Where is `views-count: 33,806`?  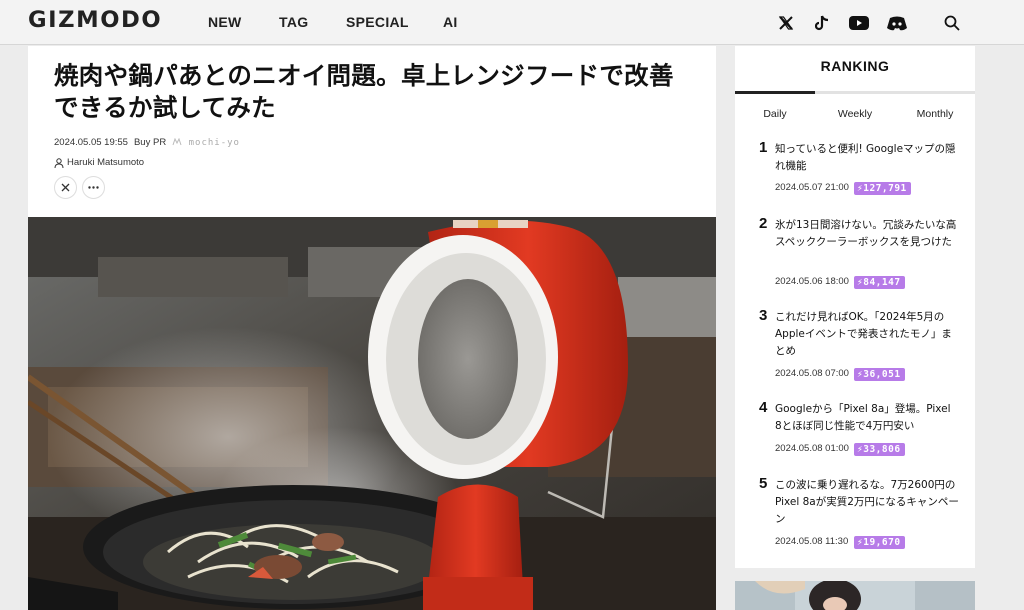
views-count: 33,806 is located at coordinates (882, 449).